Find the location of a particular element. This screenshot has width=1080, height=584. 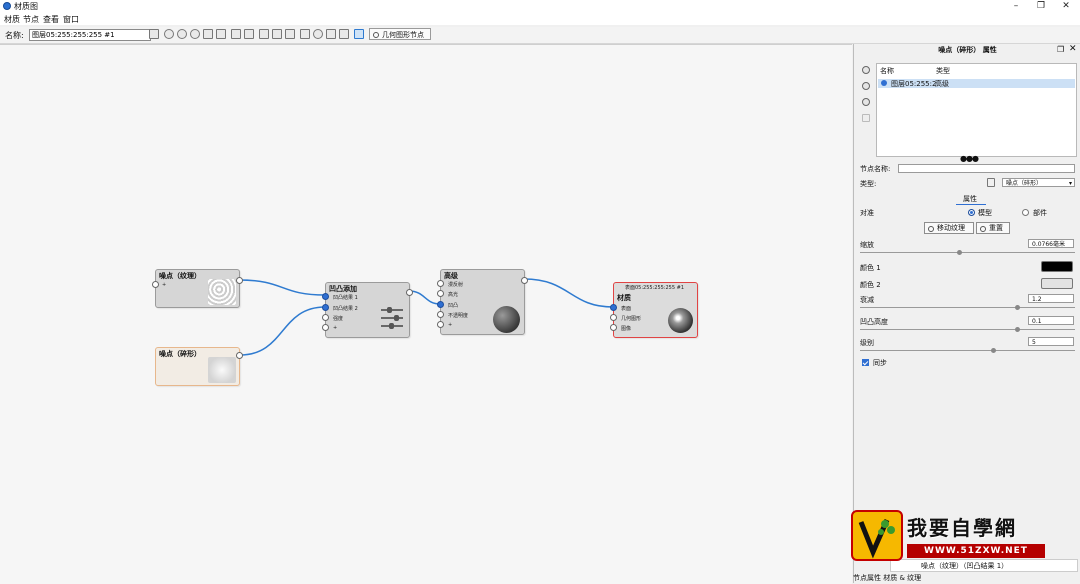

node-advanced: 高级 漫反射 高光 凹凸 不透明度 + is located at coordinates (482, 302).